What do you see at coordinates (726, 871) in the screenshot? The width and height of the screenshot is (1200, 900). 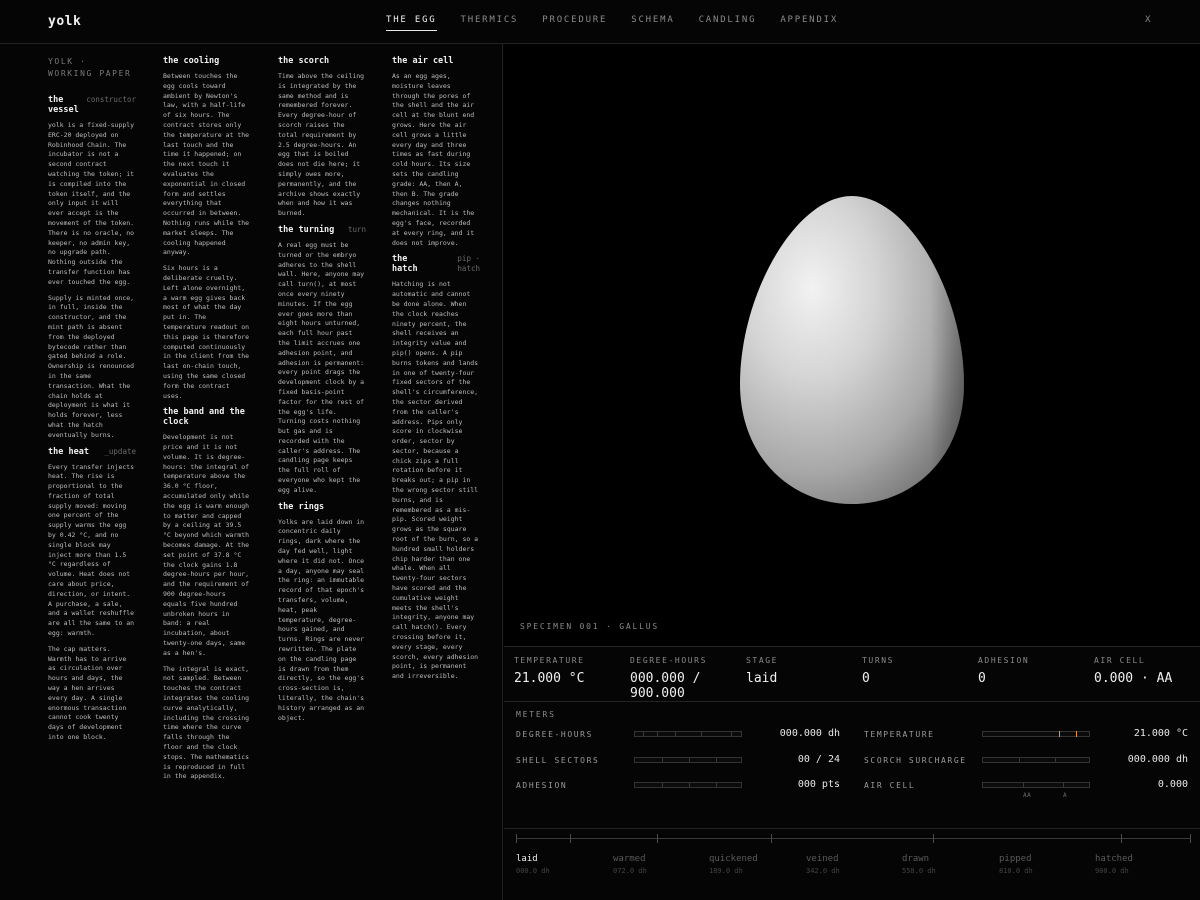 I see `timeline-stage-threshold: 189.0 dh` at bounding box center [726, 871].